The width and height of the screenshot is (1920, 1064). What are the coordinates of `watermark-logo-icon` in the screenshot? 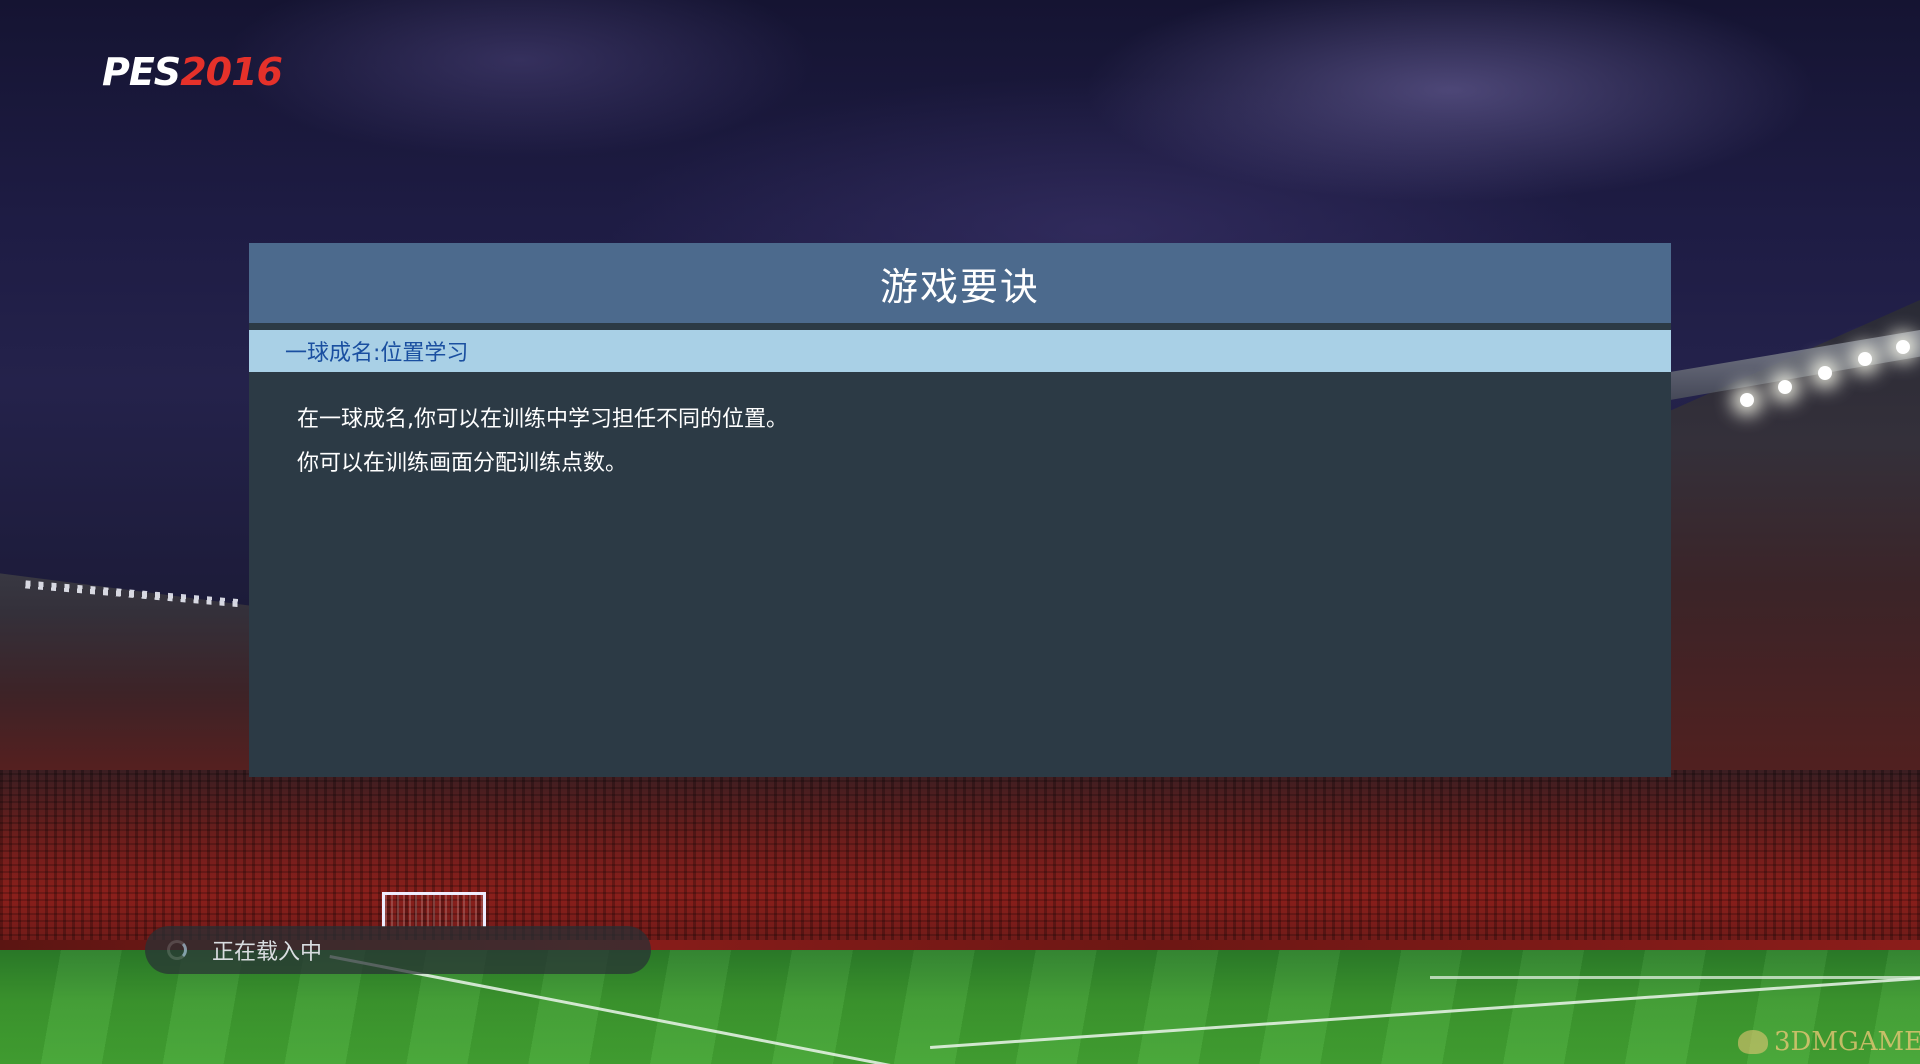 It's located at (1753, 1042).